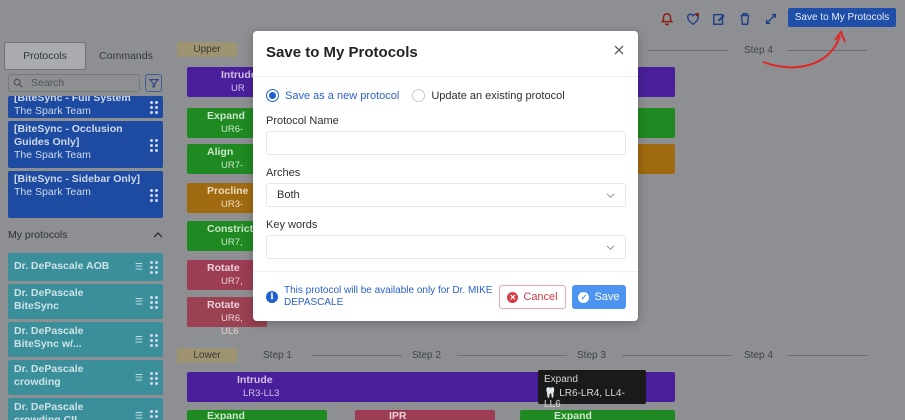  Describe the element at coordinates (584, 399) in the screenshot. I see `tooltip-teeth: LR6-LR4, LL4-LL6` at that location.